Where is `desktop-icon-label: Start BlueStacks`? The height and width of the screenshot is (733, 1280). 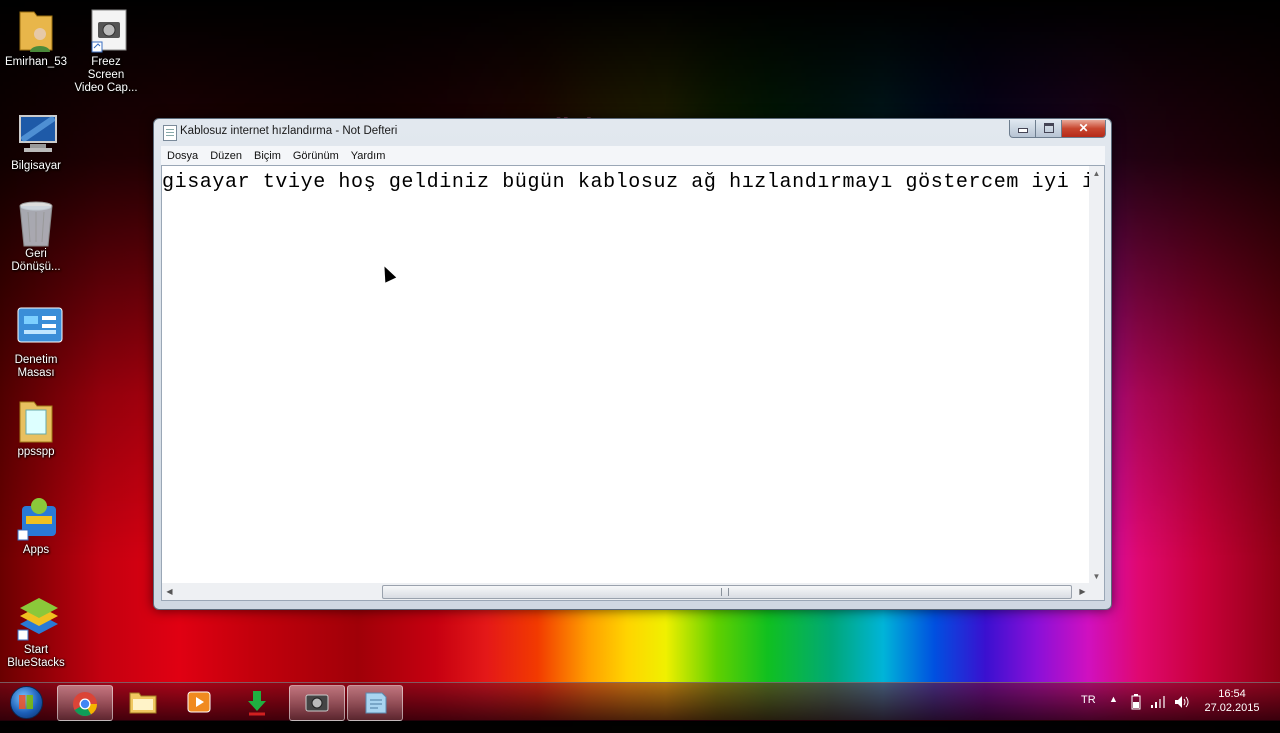
desktop-icon-label: Start BlueStacks is located at coordinates (36, 656).